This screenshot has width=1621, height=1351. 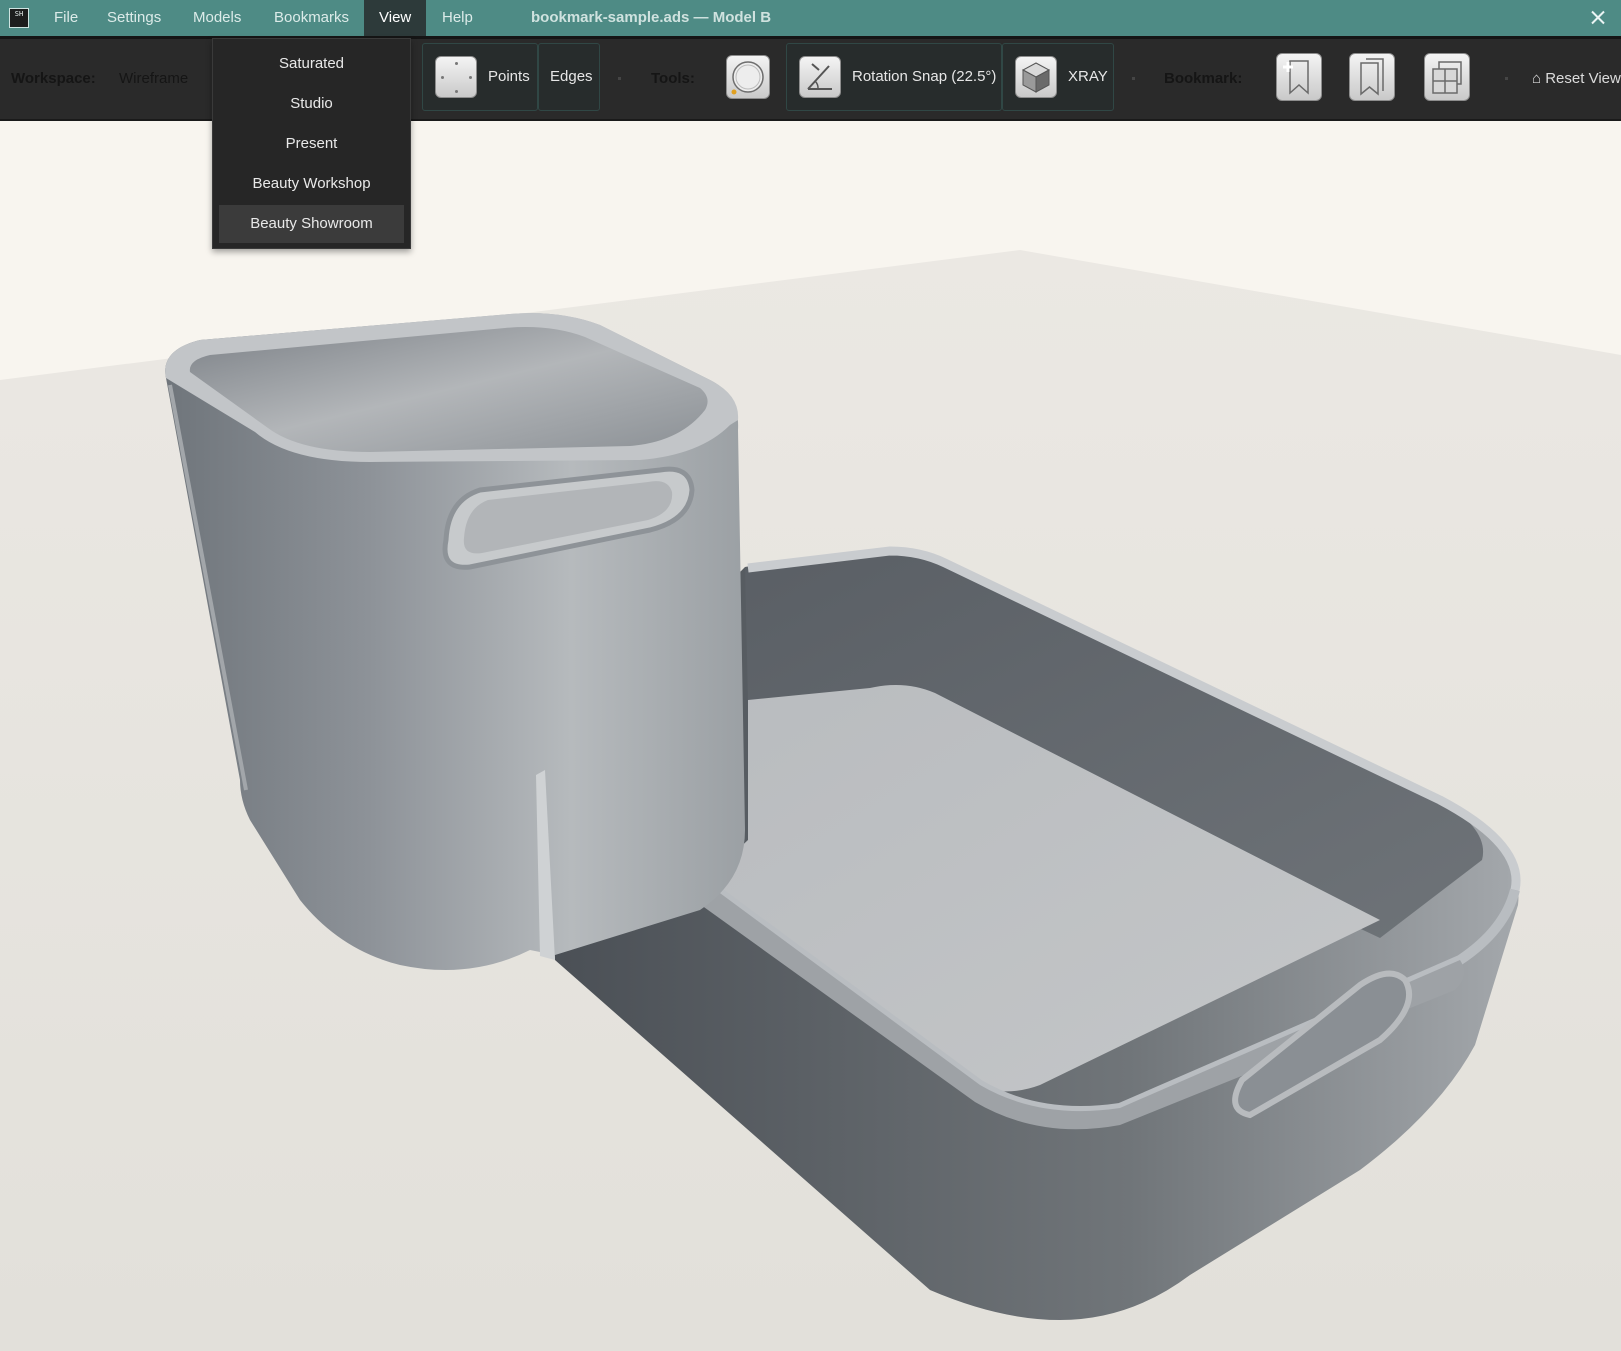 What do you see at coordinates (480, 77) in the screenshot?
I see `points-button: Points` at bounding box center [480, 77].